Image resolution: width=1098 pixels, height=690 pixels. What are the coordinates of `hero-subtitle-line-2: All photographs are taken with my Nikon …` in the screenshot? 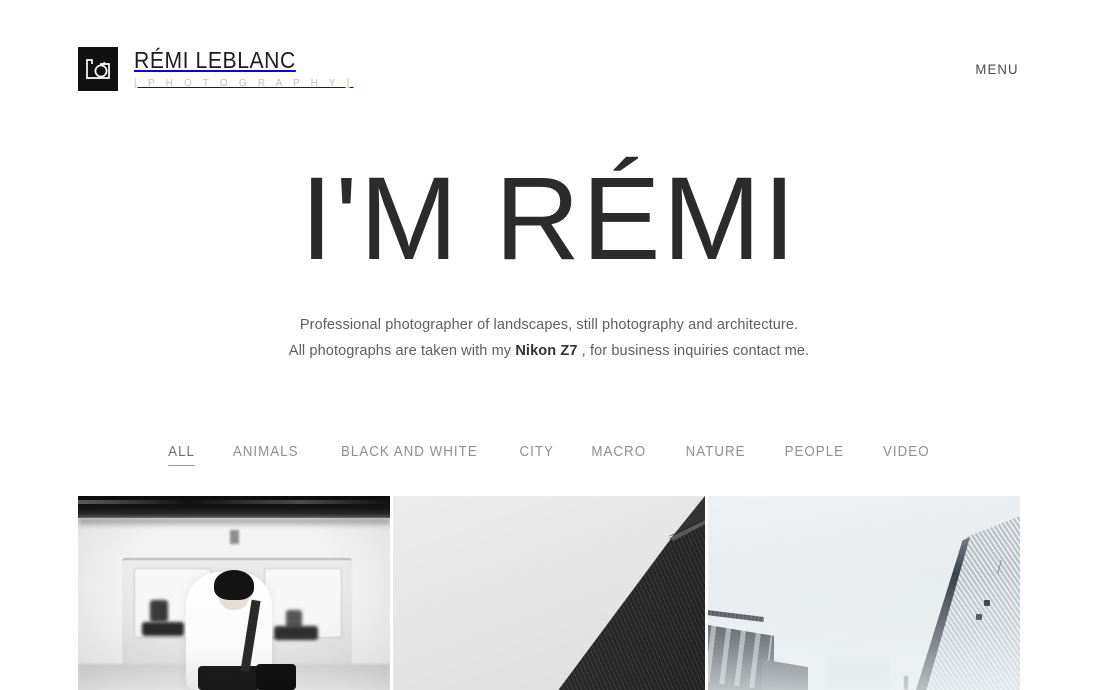 It's located at (548, 351).